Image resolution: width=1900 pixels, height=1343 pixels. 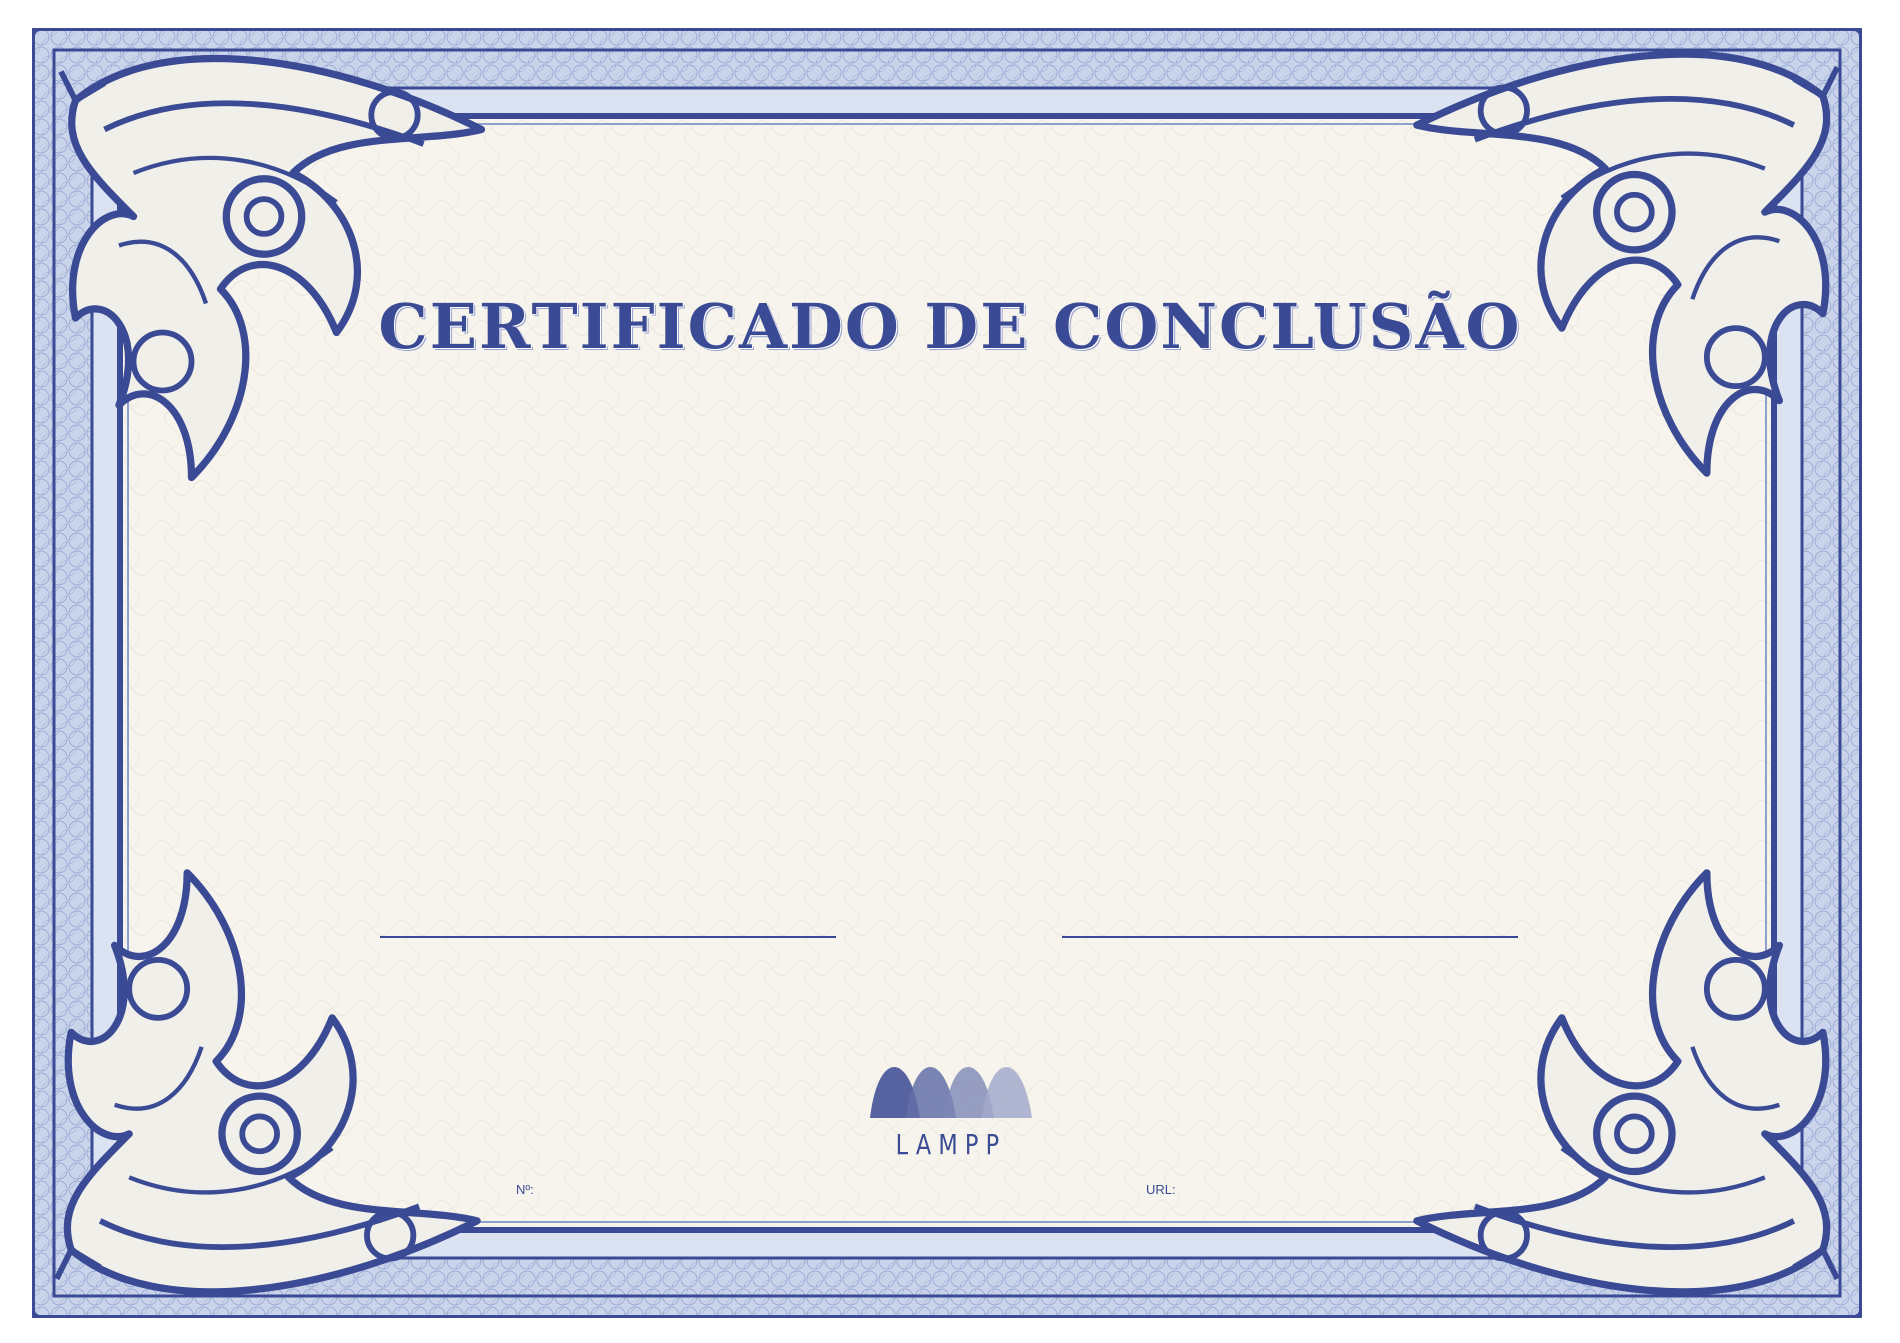 What do you see at coordinates (1161, 1189) in the screenshot?
I see `certificate-url-label: URL:` at bounding box center [1161, 1189].